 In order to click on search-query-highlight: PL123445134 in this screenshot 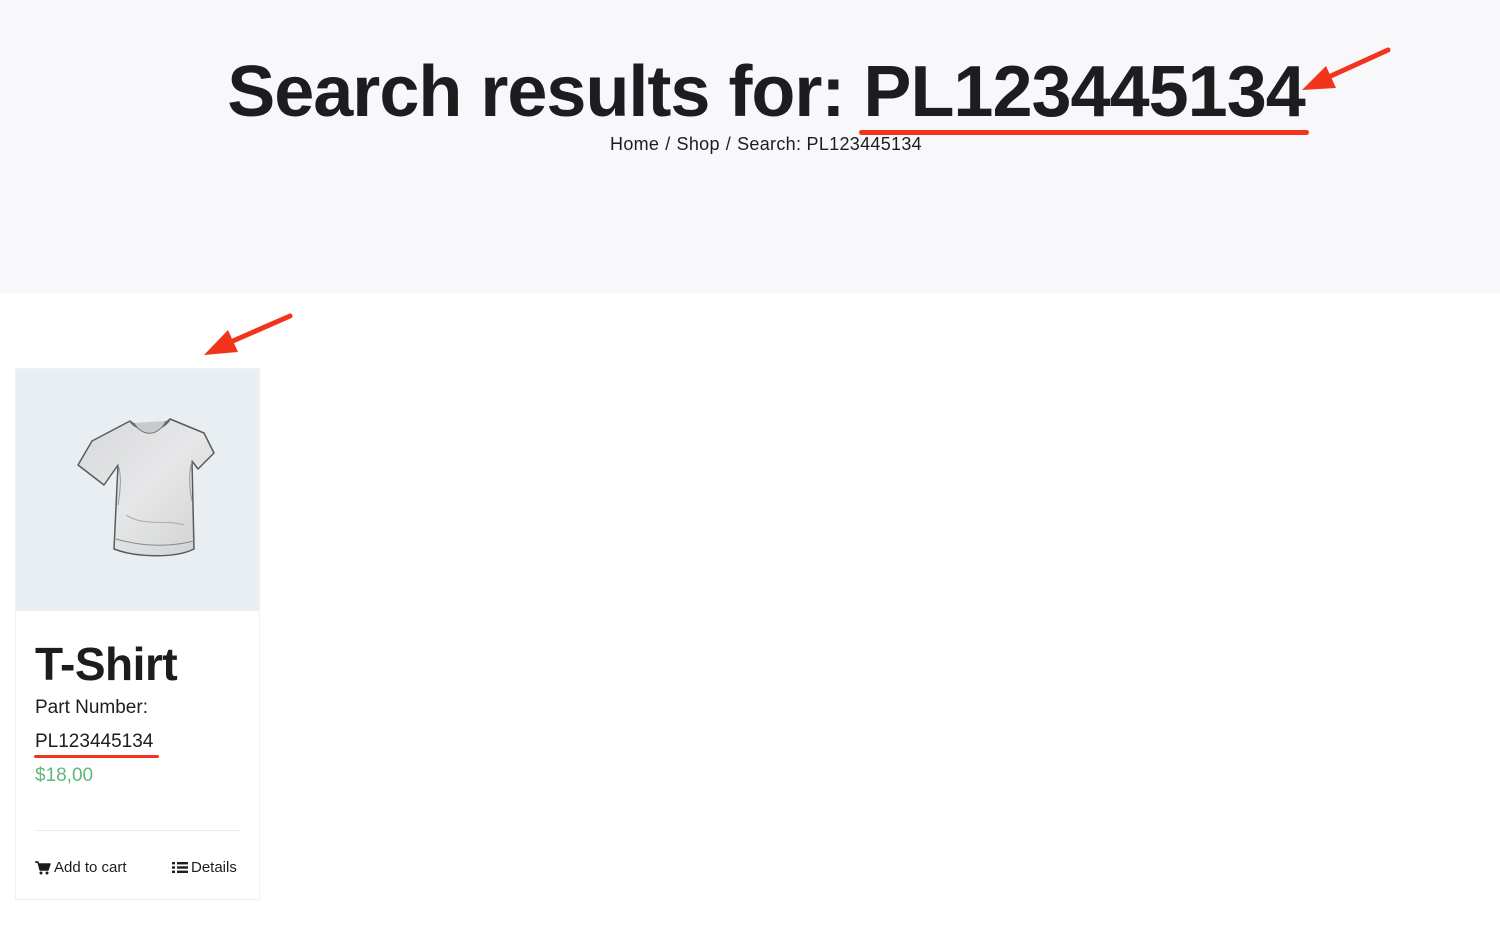, I will do `click(1084, 93)`.